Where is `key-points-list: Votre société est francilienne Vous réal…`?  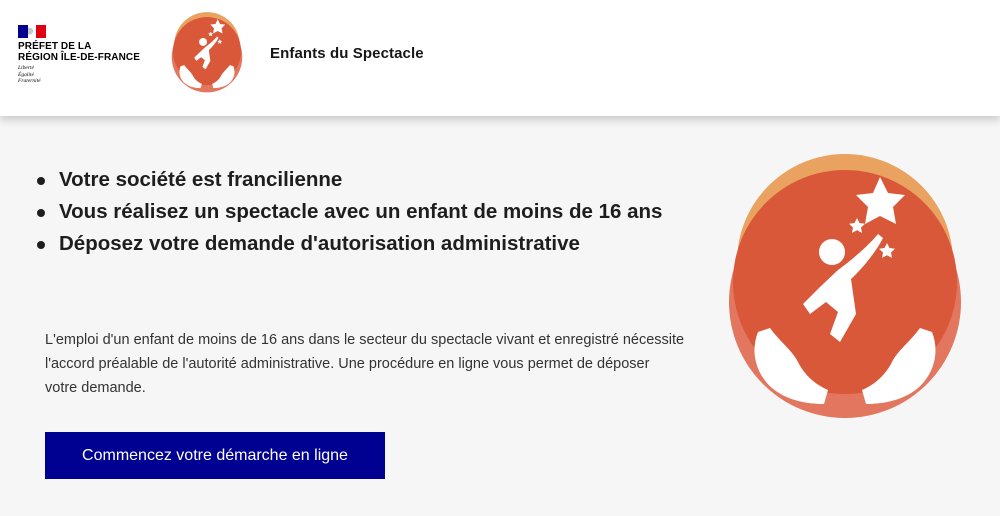
key-points-list: Votre société est francilienne Vous réal… is located at coordinates (355, 214).